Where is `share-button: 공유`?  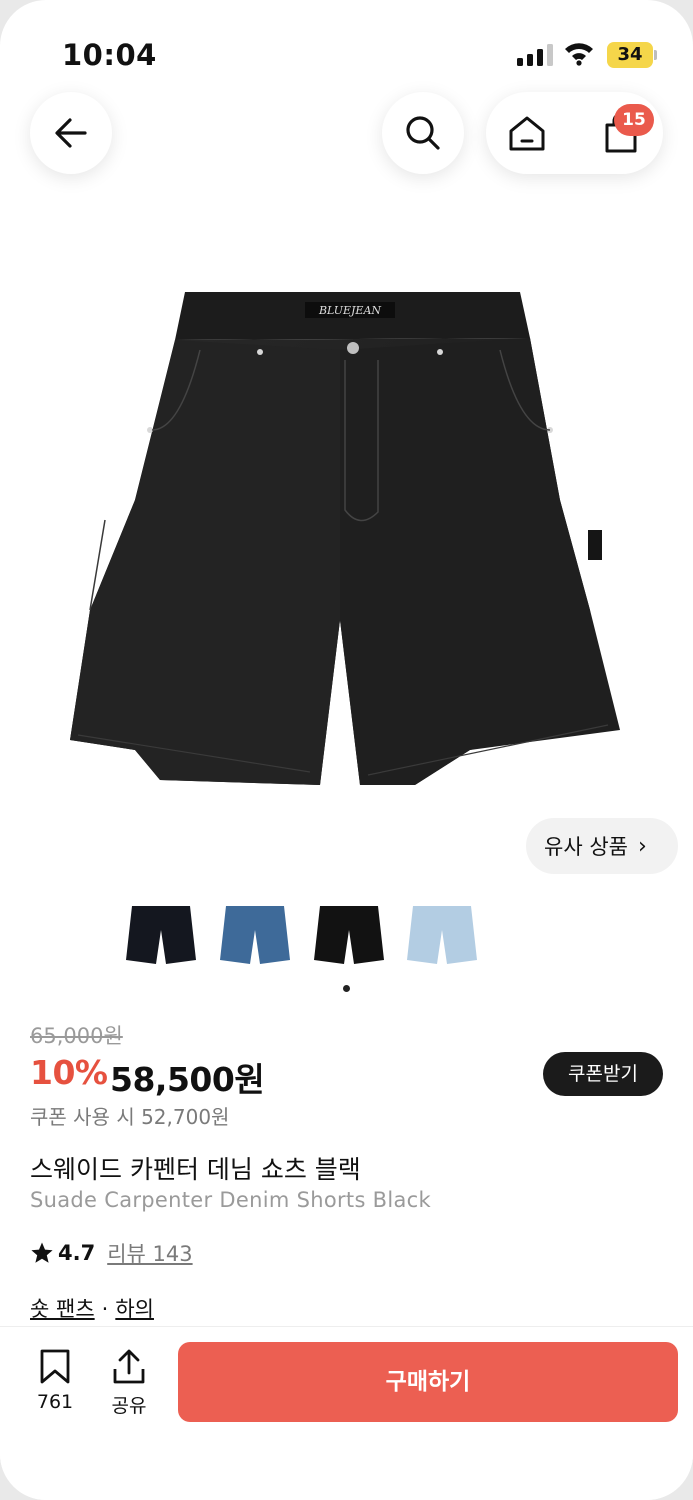 share-button: 공유 is located at coordinates (129, 1383).